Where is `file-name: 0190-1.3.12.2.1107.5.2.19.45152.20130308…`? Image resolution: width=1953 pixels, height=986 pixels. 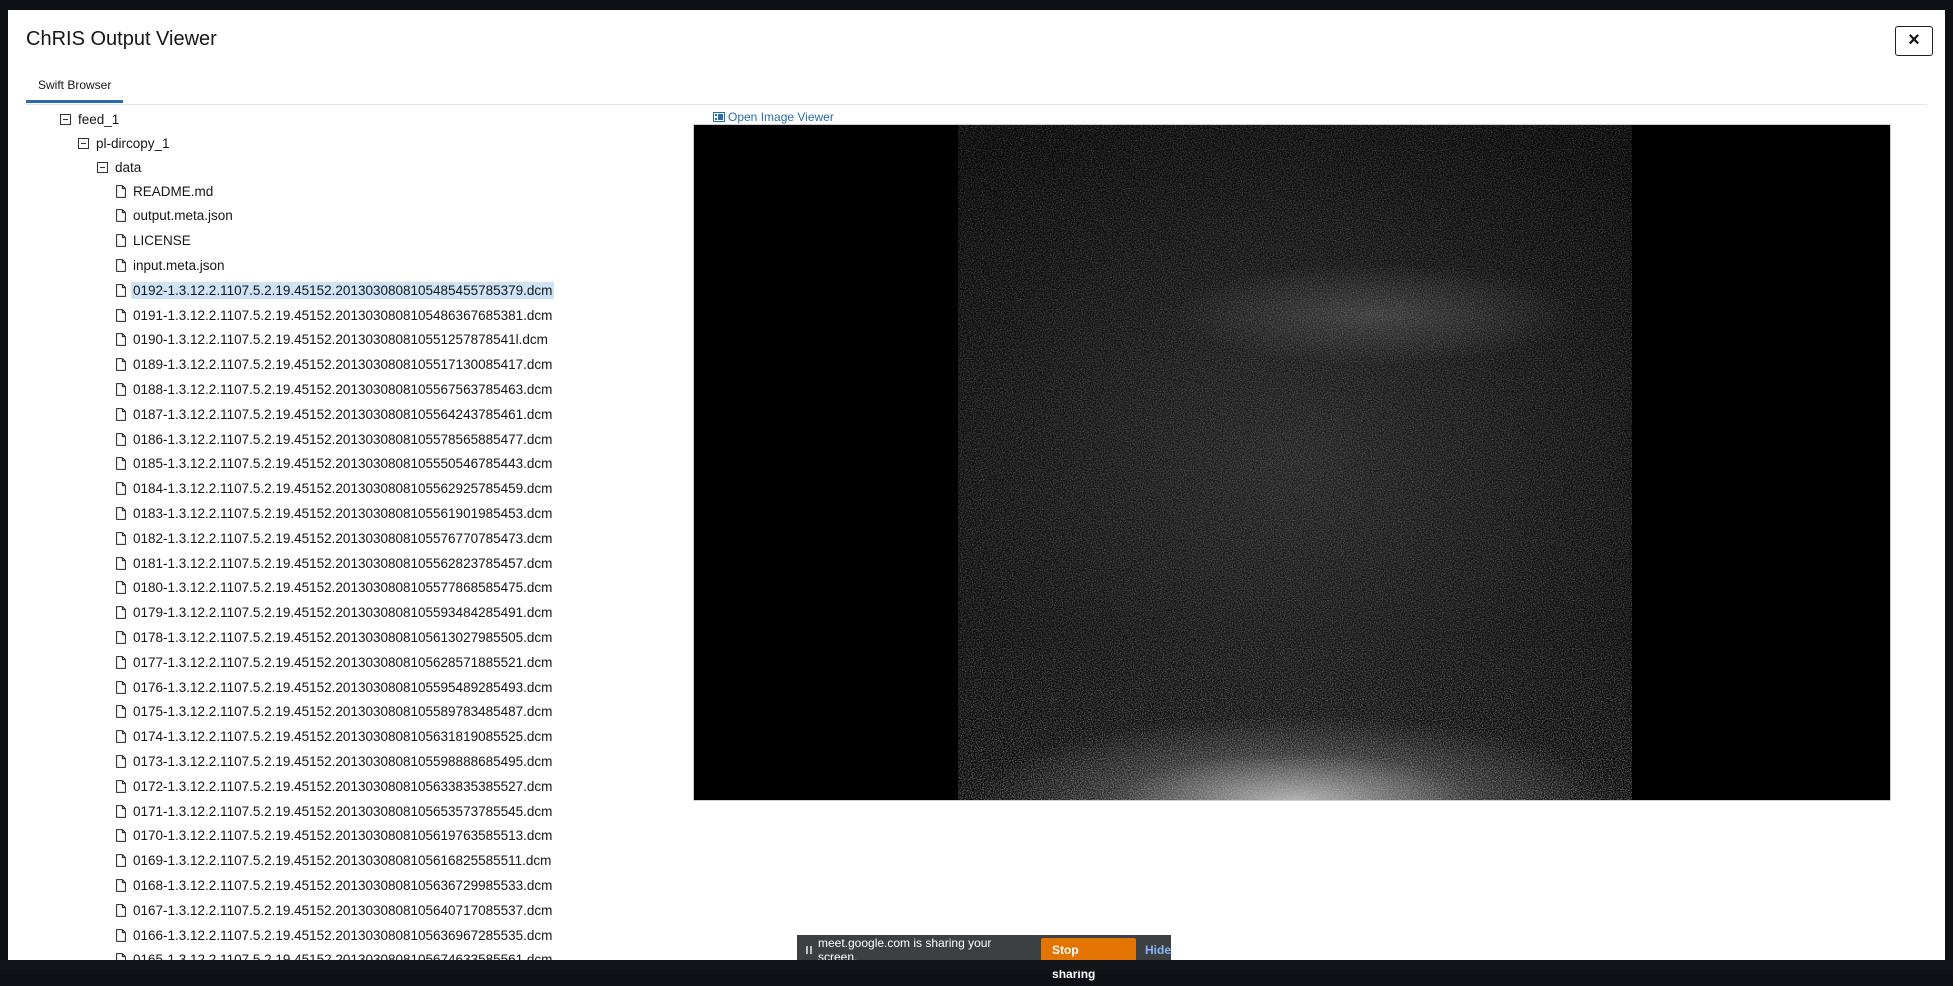
file-name: 0190-1.3.12.2.1107.5.2.19.45152.20130308… is located at coordinates (340, 340).